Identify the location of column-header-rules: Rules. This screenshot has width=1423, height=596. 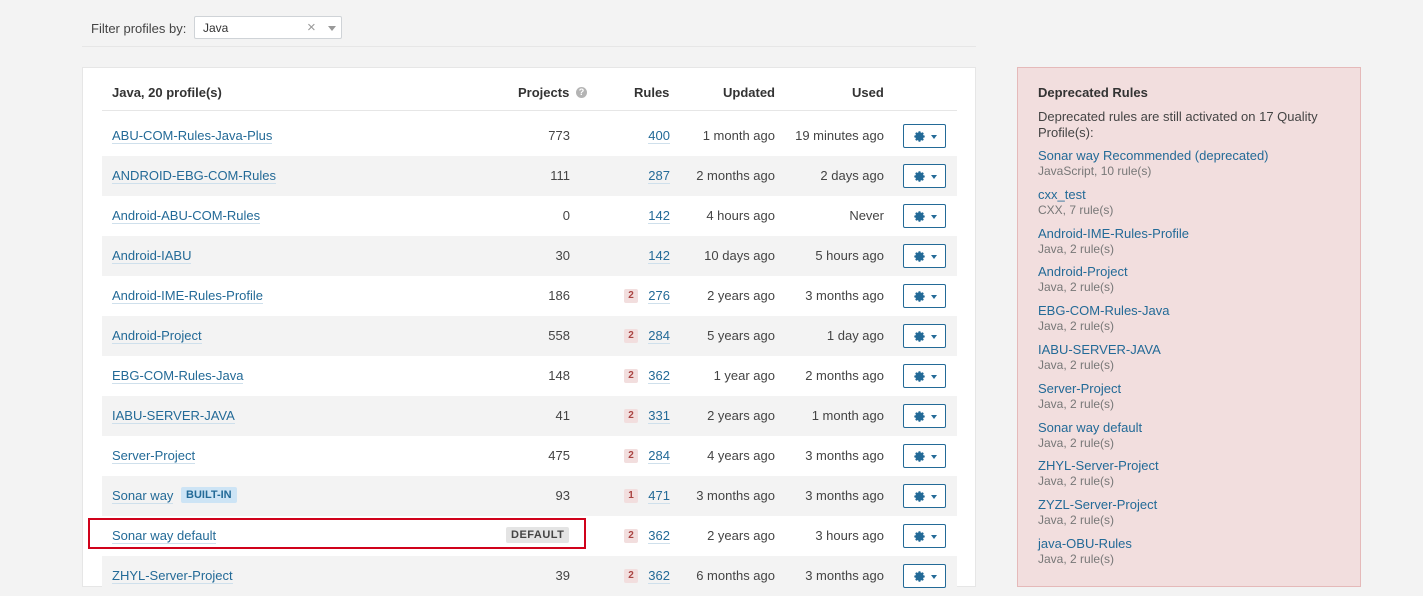
(652, 92).